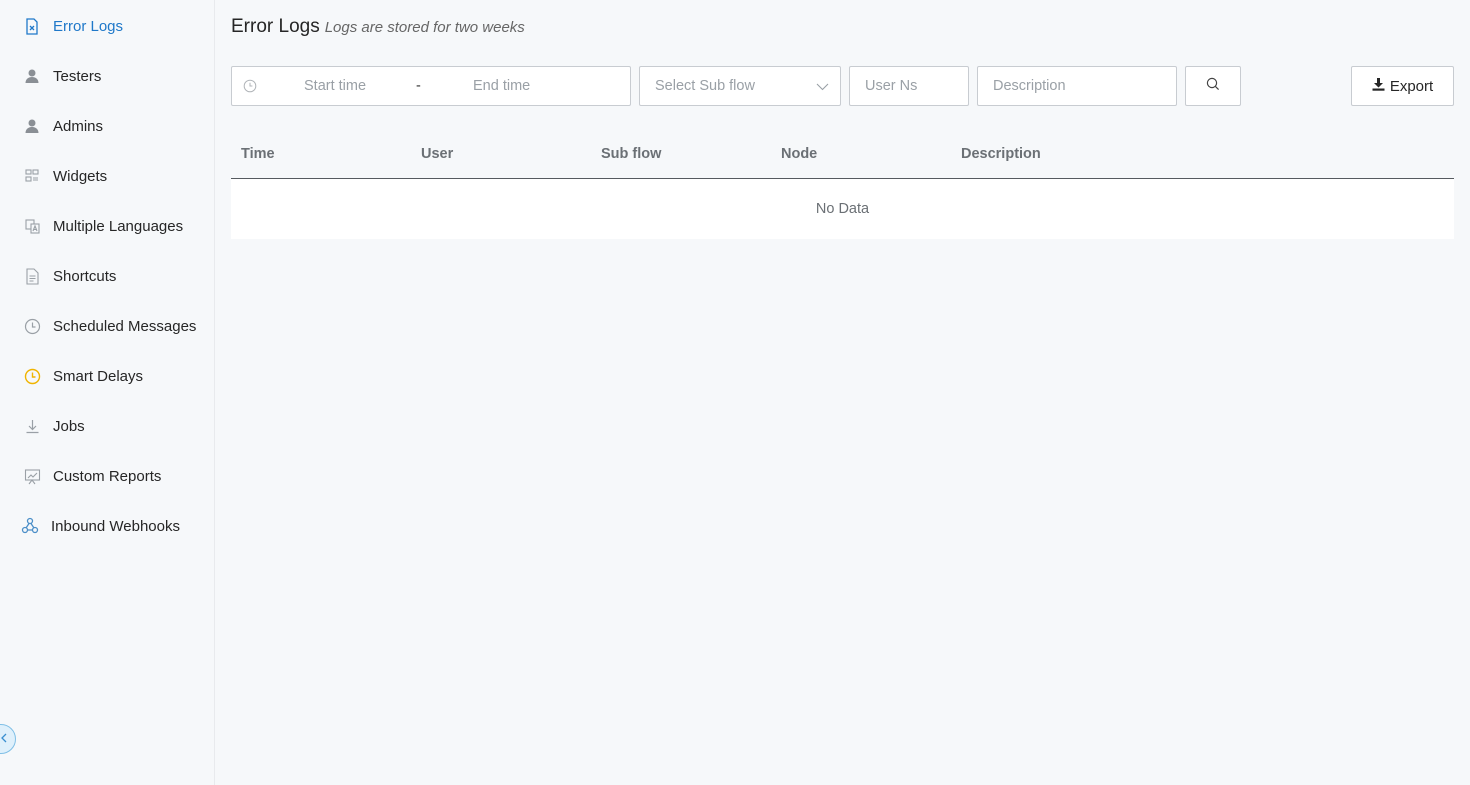 This screenshot has width=1470, height=785. I want to click on sidebar-item-error-logs: Error Logs, so click(107, 26).